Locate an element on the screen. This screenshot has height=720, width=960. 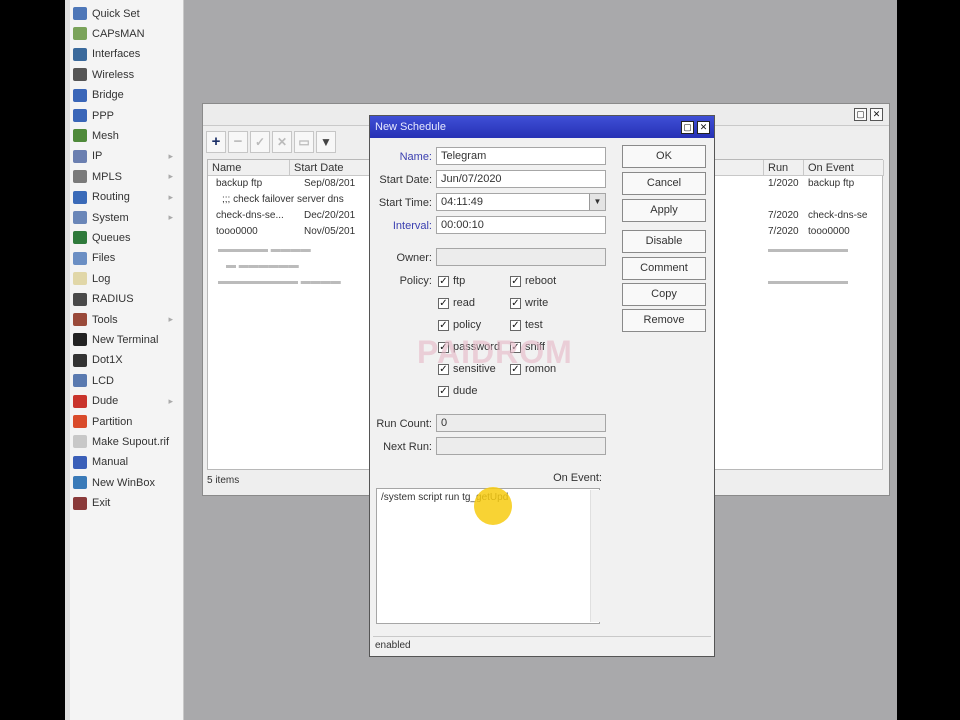
row-run: 1/2020 is located at coordinates (786, 183).